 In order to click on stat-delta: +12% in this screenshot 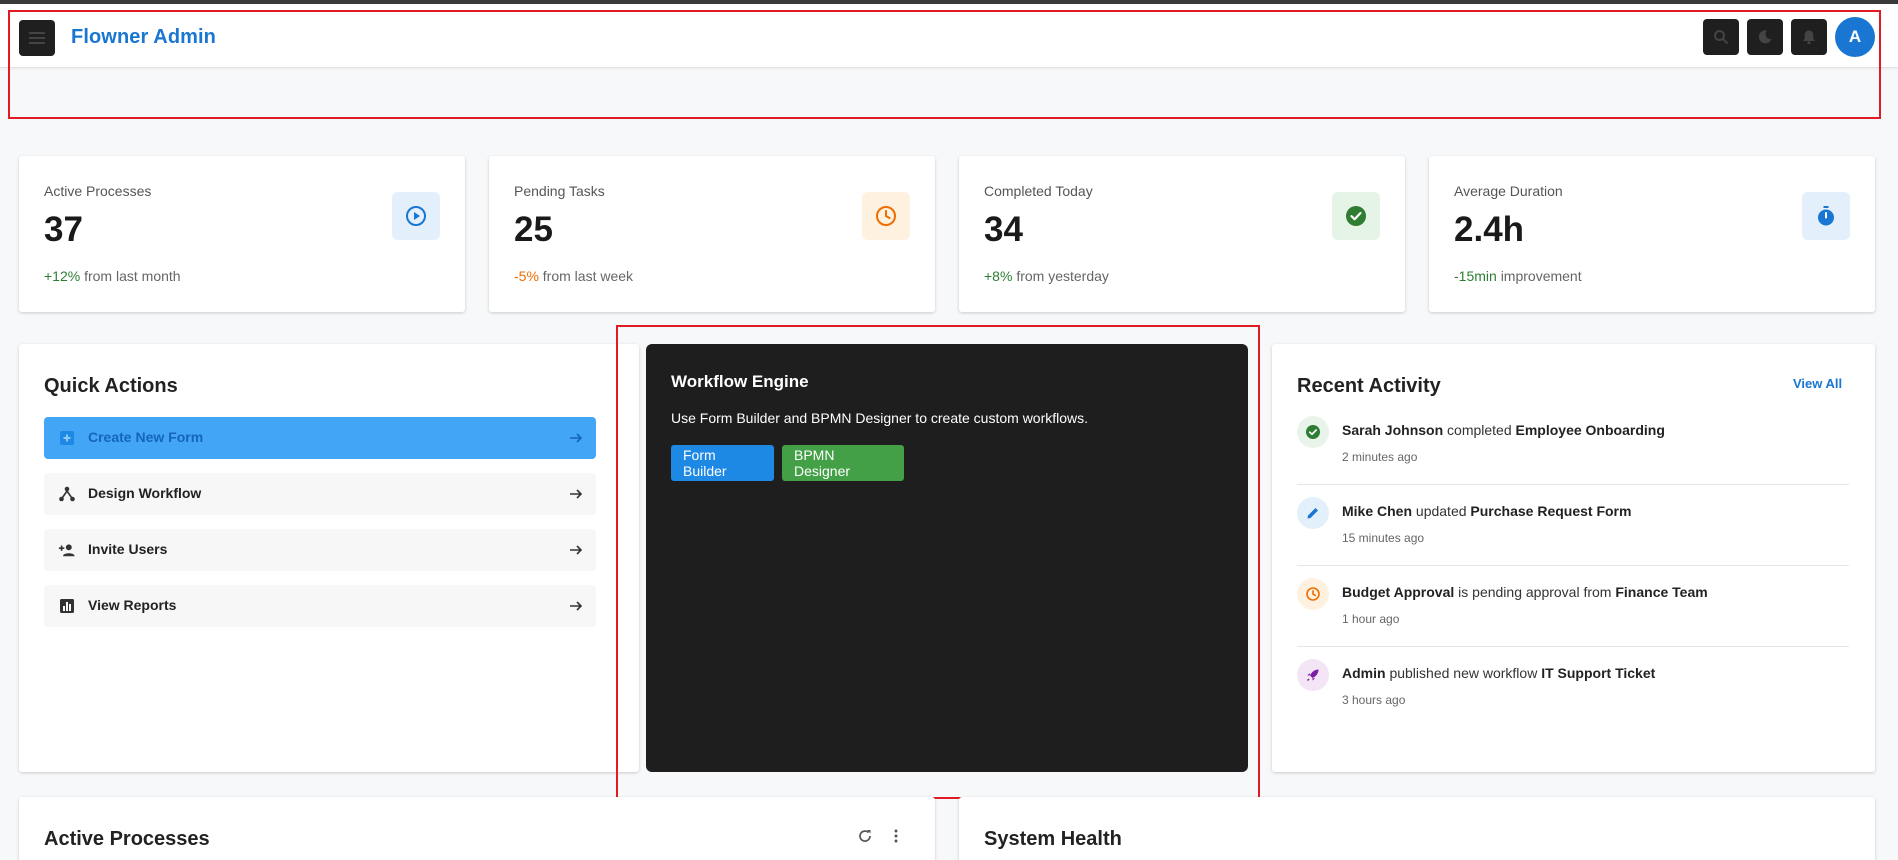, I will do `click(62, 276)`.